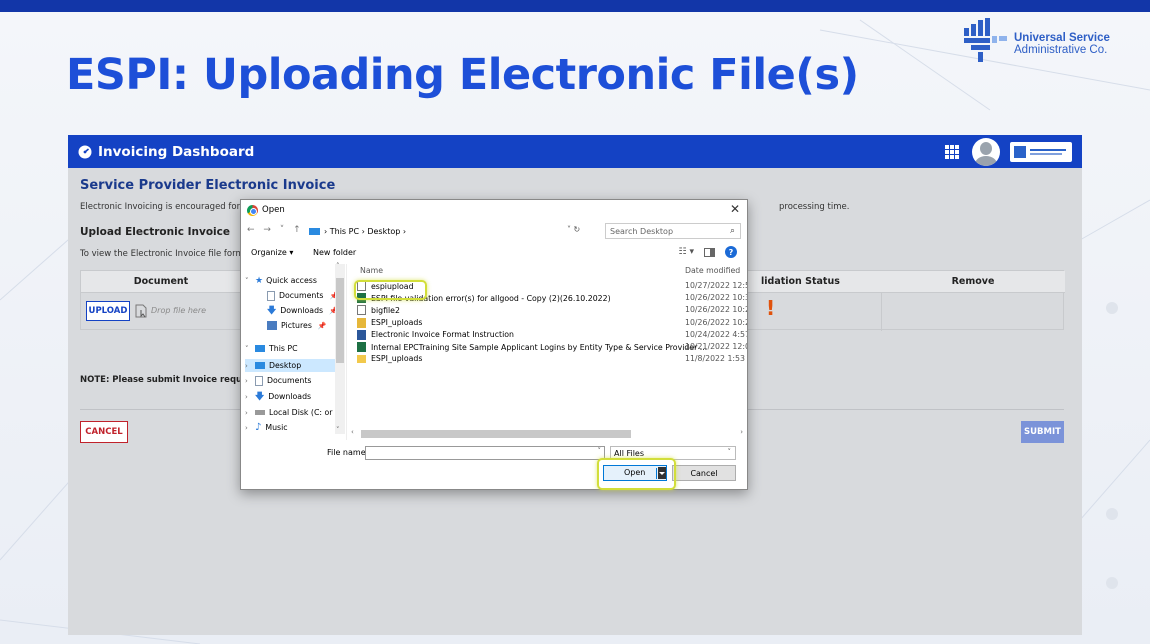  I want to click on file-date: 11/8/2022 1:53 PM, so click(716, 359).